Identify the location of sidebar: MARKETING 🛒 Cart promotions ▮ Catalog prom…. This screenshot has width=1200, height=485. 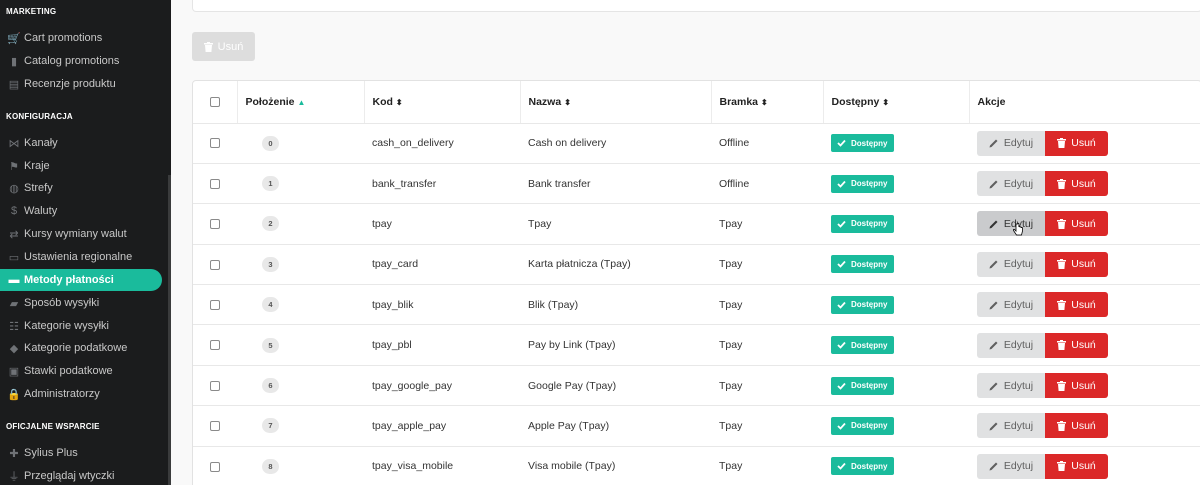
(85, 242).